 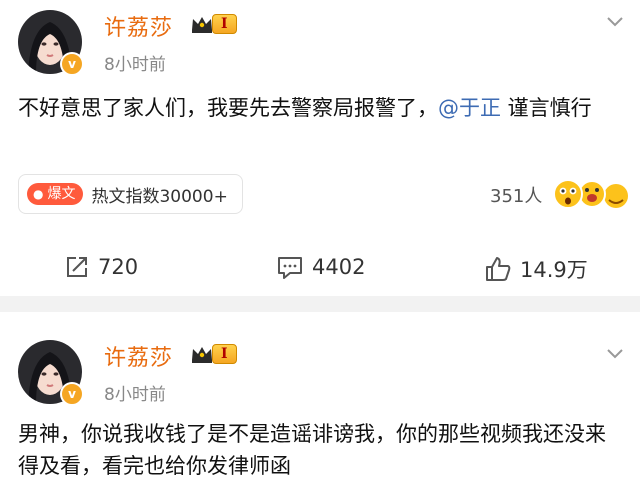 What do you see at coordinates (77, 267) in the screenshot?
I see `repost-icon` at bounding box center [77, 267].